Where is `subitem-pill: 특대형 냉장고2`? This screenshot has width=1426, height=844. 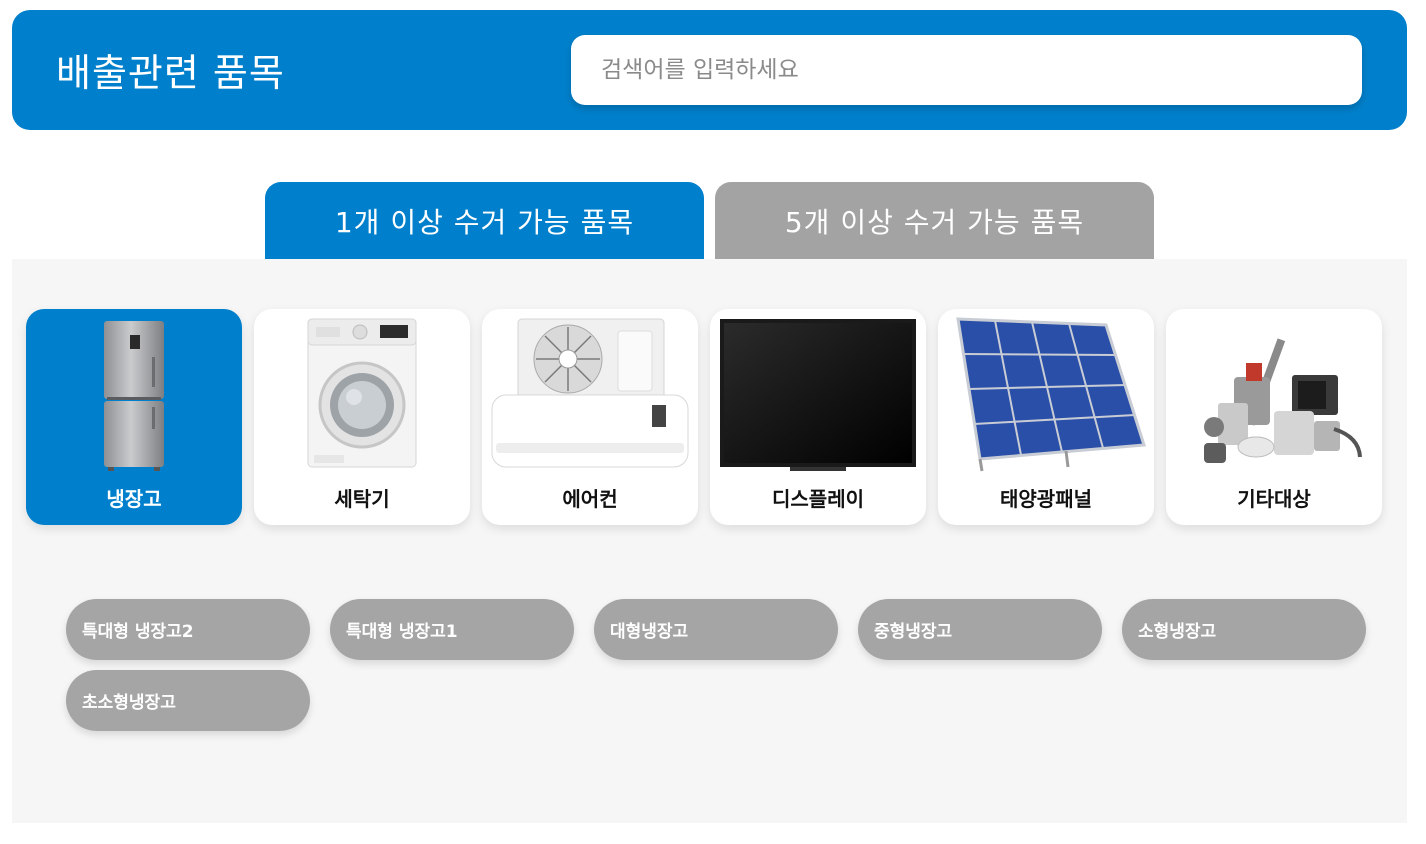
subitem-pill: 특대형 냉장고2 is located at coordinates (188, 629).